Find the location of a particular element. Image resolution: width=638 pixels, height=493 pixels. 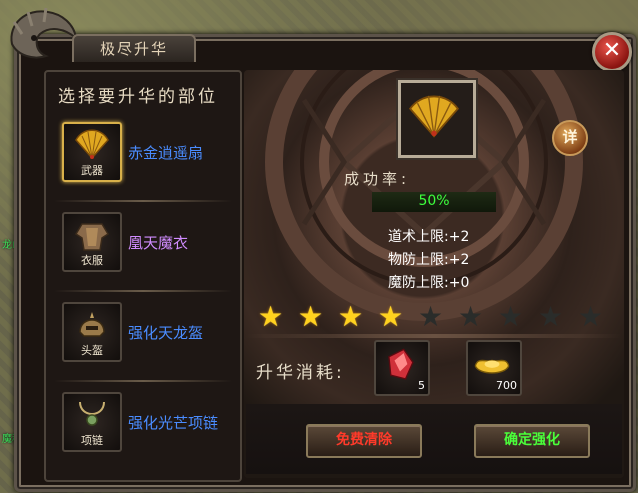

slot-item-armor: 衣服 凰天魔衣 is located at coordinates (143, 249).